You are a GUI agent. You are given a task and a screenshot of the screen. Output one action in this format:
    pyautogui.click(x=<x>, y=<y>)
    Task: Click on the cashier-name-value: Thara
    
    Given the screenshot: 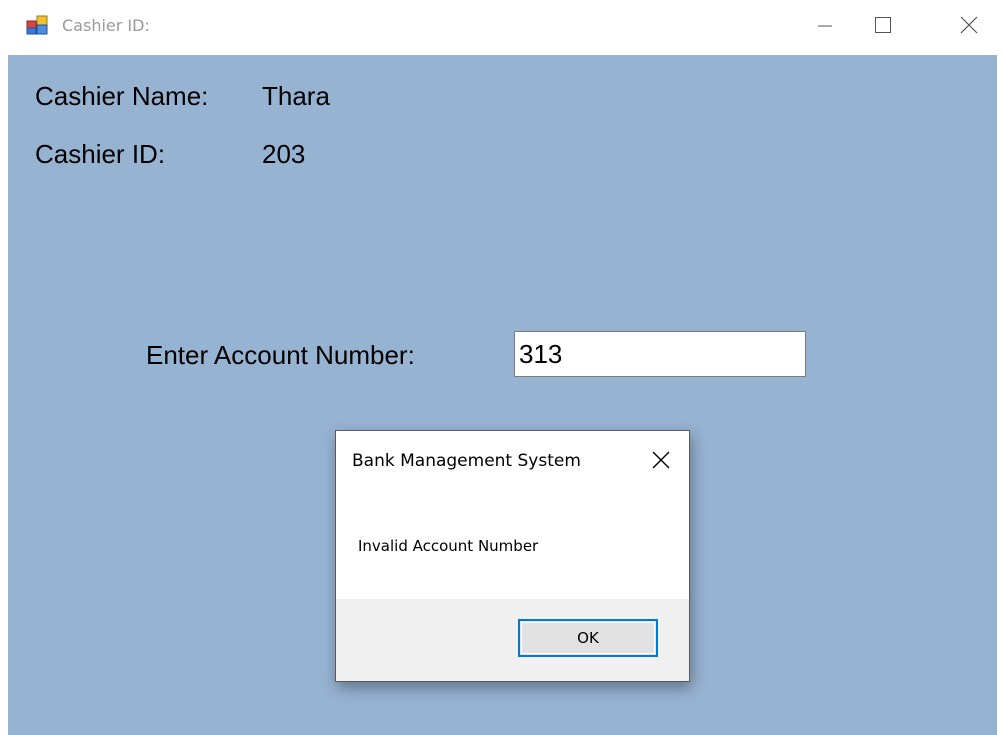 What is the action you would take?
    pyautogui.click(x=296, y=96)
    